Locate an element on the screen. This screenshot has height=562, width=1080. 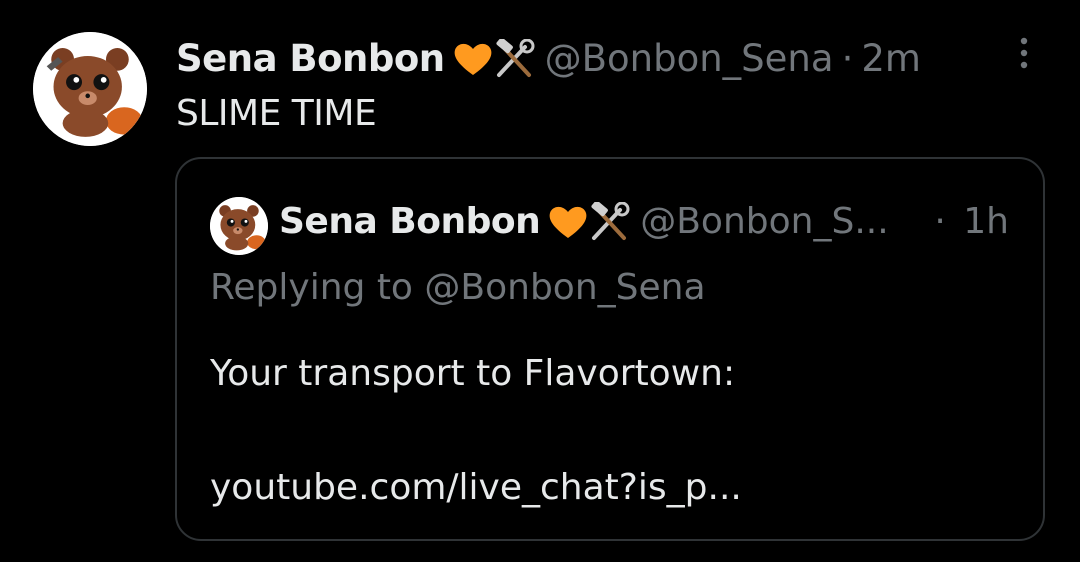
more-vertical-icon is located at coordinates (1024, 53).